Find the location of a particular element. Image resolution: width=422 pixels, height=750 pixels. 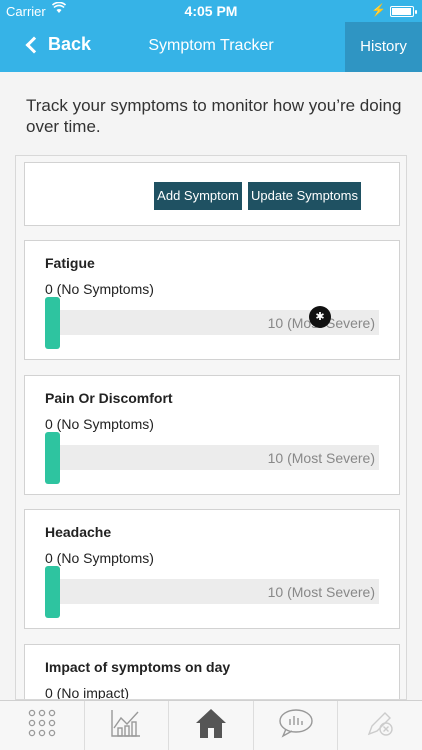

edit-icon is located at coordinates (380, 725).